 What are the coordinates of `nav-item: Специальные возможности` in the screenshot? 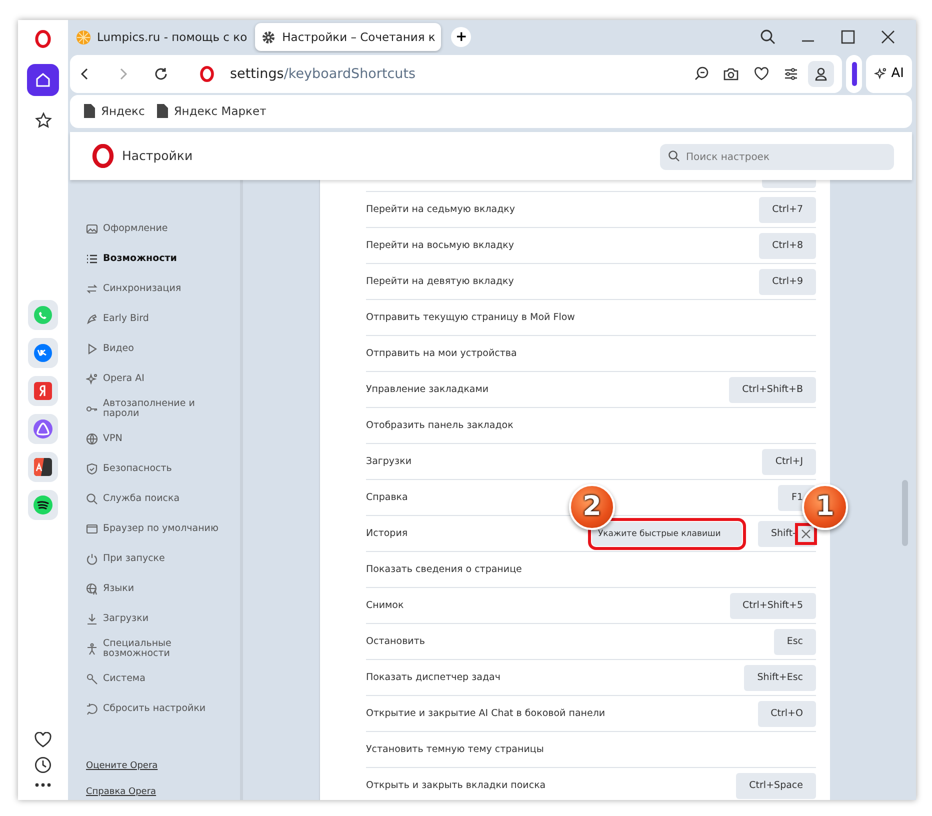 It's located at (156, 649).